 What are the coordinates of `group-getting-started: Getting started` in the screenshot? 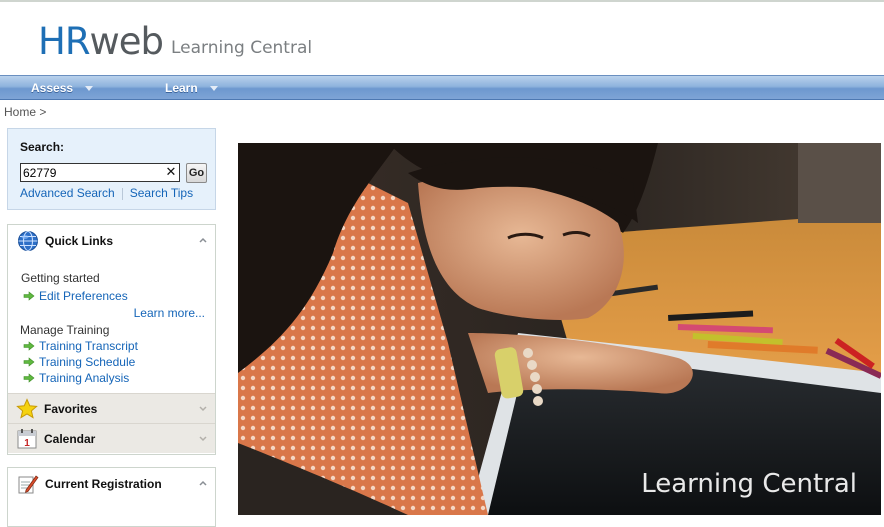 It's located at (60, 278).